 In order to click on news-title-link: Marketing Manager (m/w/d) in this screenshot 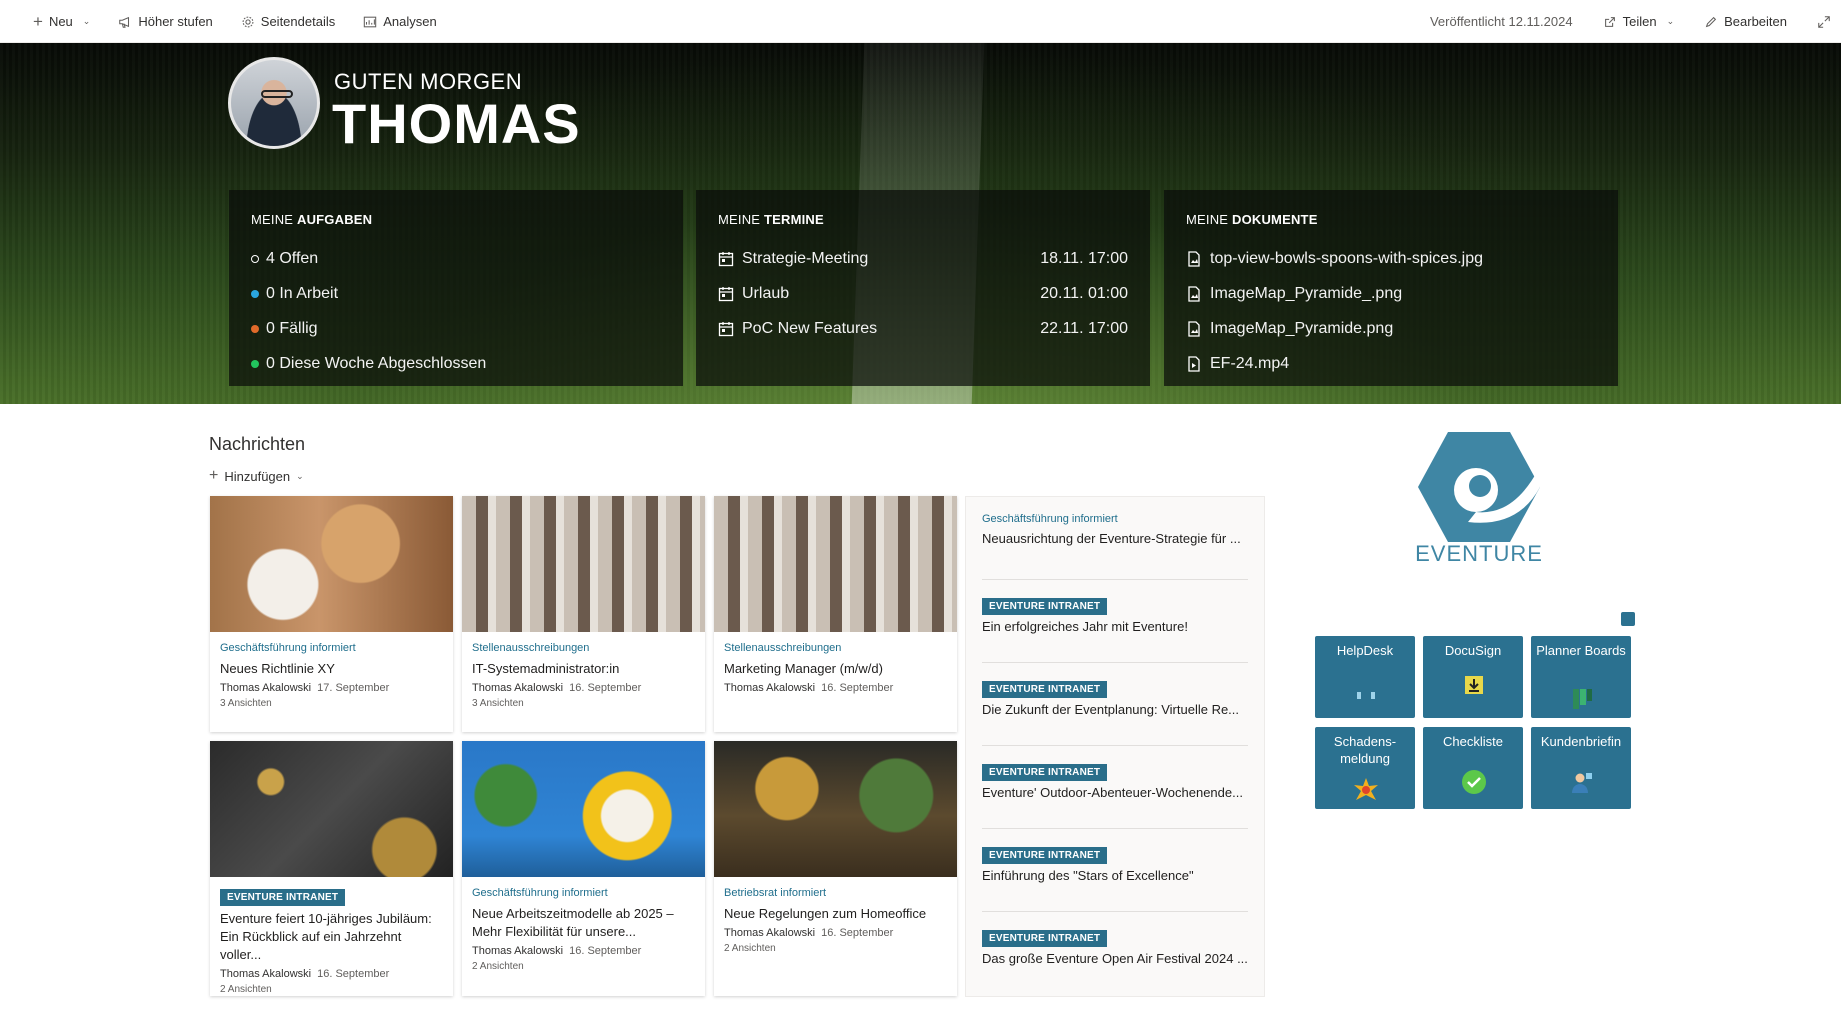, I will do `click(835, 669)`.